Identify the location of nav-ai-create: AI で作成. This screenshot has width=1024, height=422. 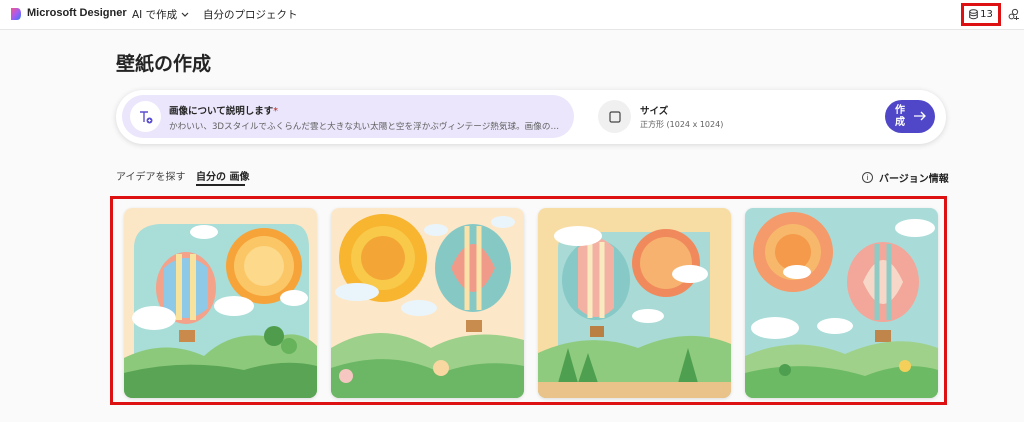
(160, 14).